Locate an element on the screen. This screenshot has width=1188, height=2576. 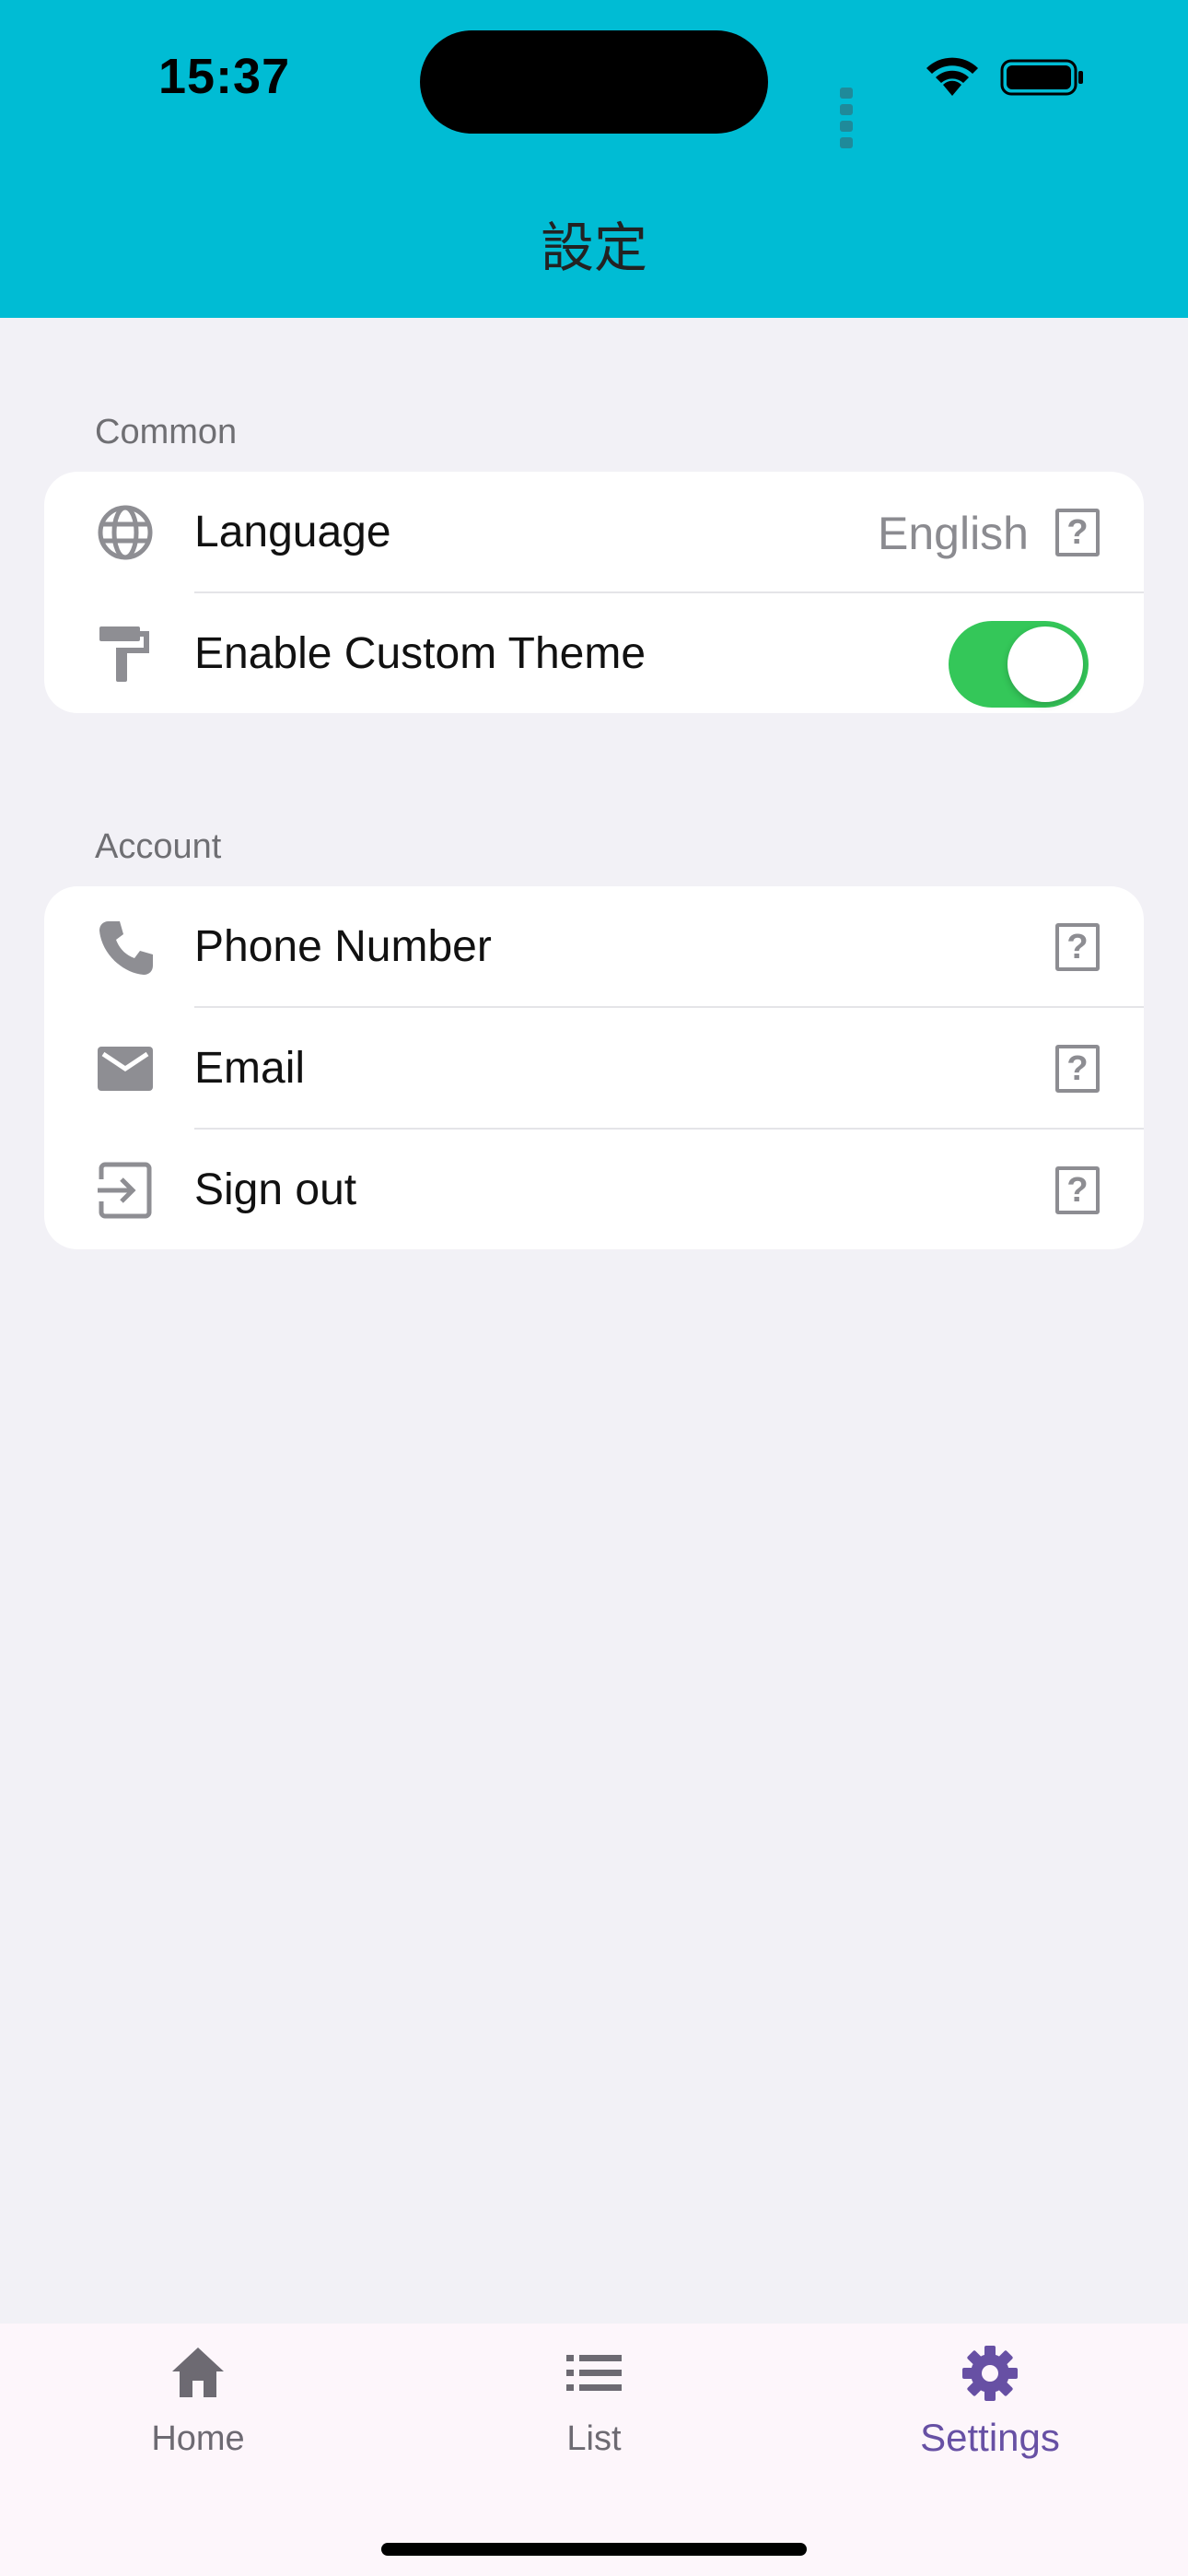
cellular-signal-icon is located at coordinates (849, 120).